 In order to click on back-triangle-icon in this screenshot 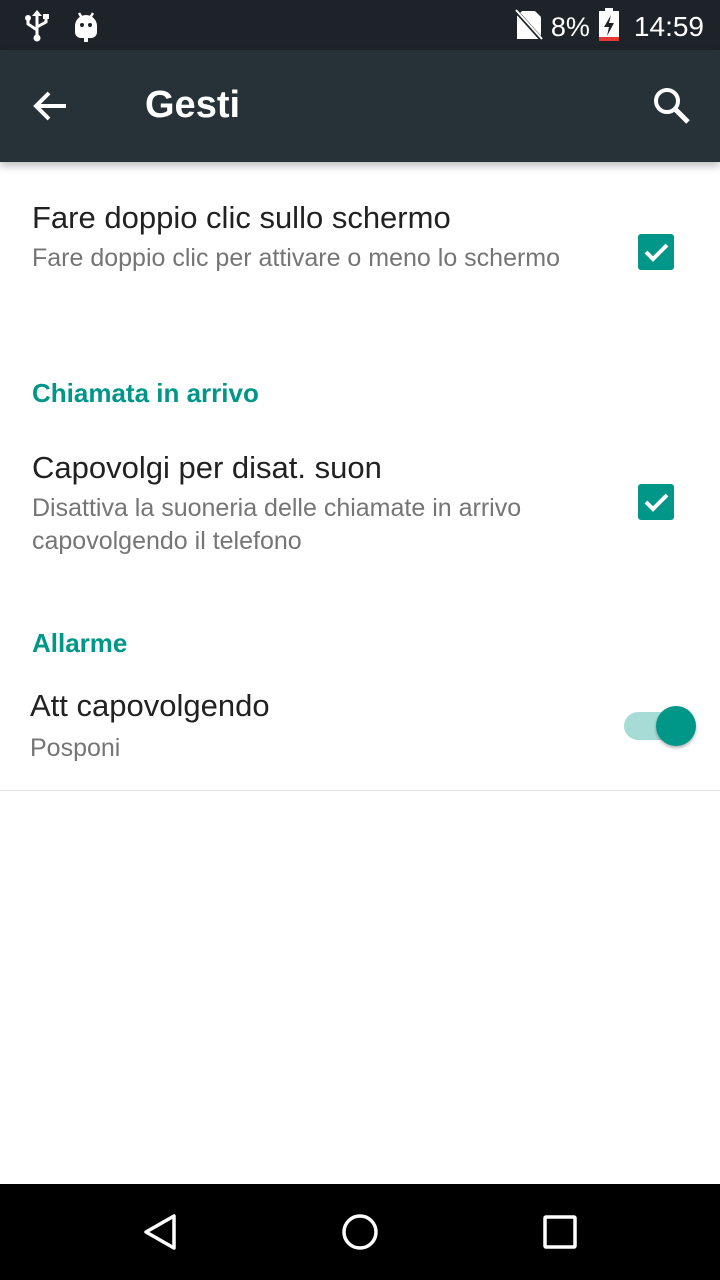, I will do `click(160, 1232)`.